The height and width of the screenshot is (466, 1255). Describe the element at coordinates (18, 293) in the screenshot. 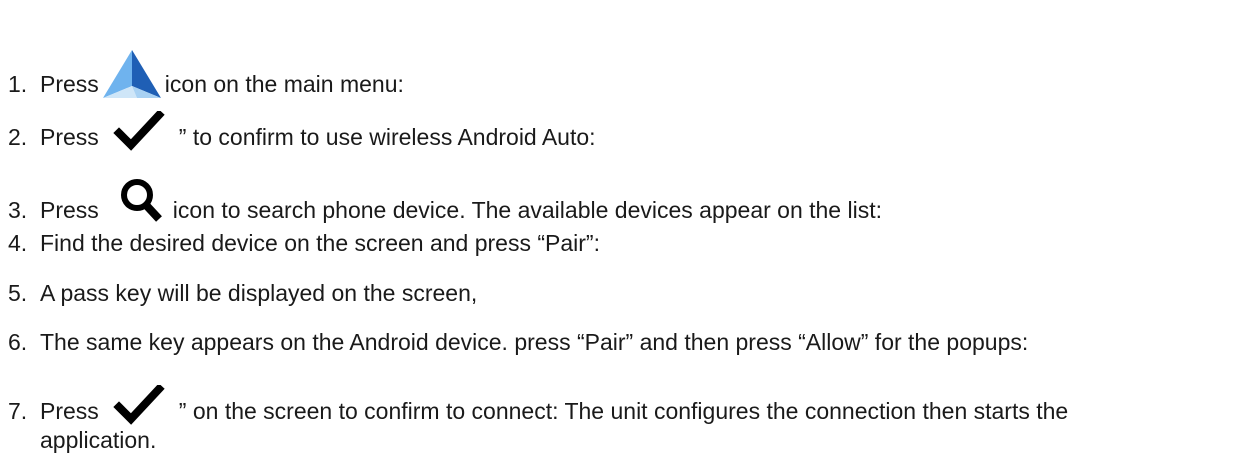

I see `step-number: 5.` at that location.